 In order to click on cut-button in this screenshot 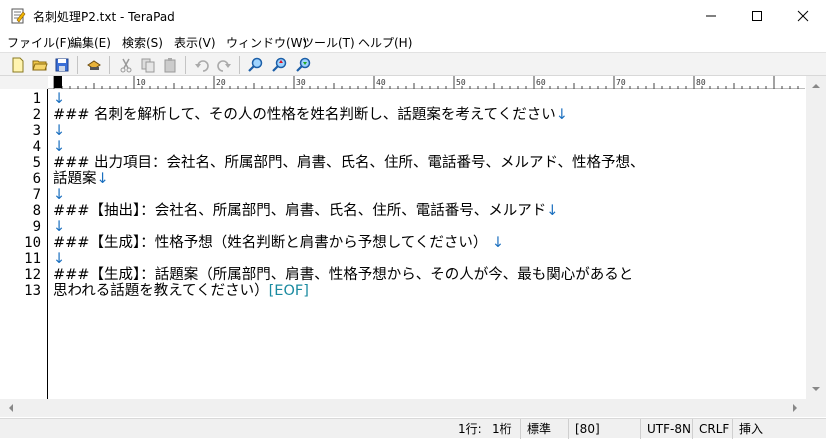, I will do `click(126, 65)`.